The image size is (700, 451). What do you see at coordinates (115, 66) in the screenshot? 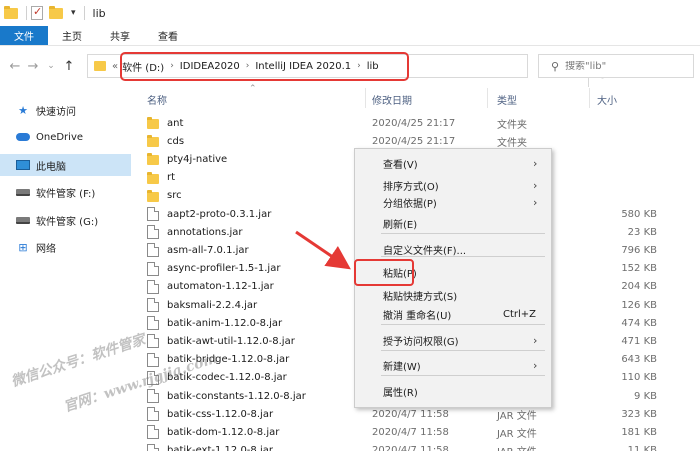
I see `overflow-chevron: «` at bounding box center [115, 66].